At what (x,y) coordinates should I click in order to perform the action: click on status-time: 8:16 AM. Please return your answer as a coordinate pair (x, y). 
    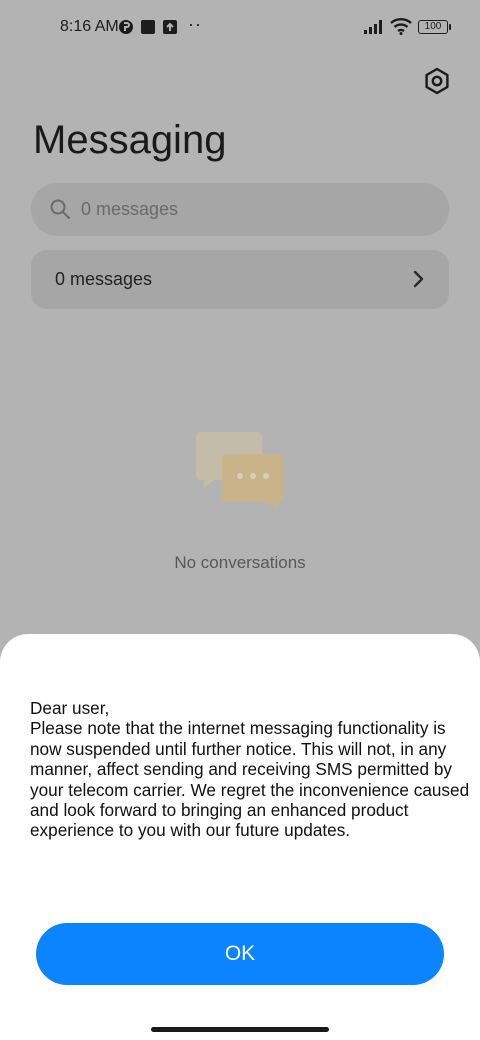
    Looking at the image, I should click on (89, 26).